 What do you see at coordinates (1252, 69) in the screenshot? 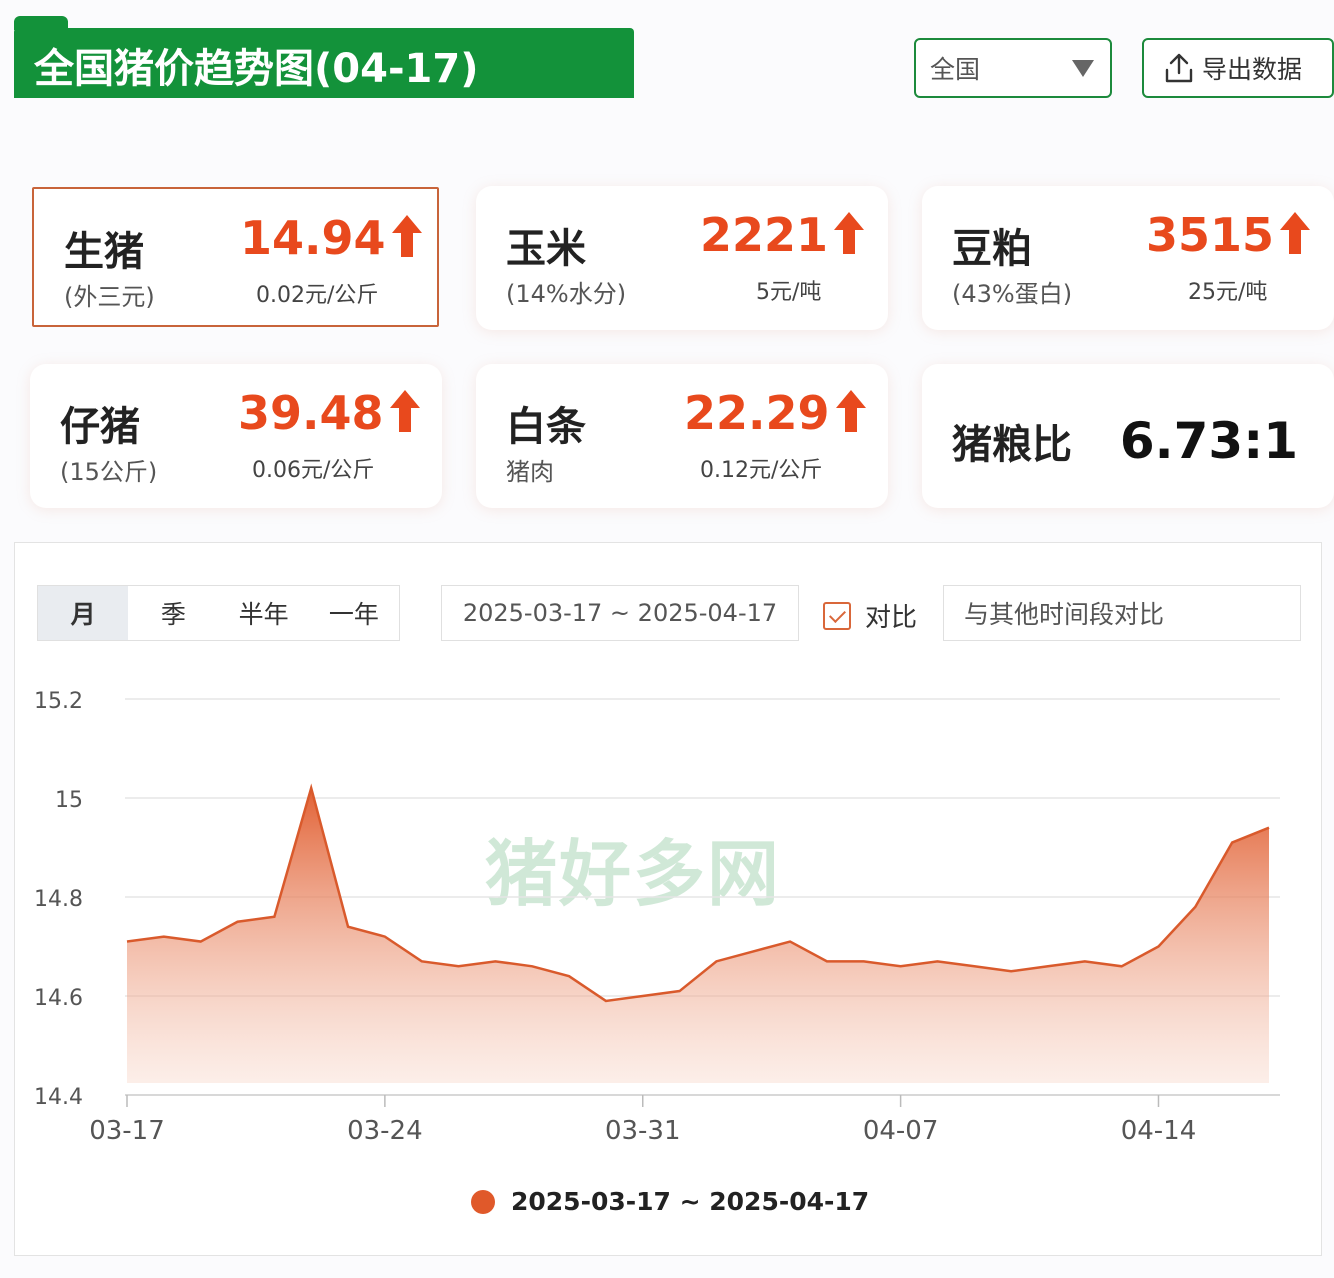
I see `export-data-label: 导出数据` at bounding box center [1252, 69].